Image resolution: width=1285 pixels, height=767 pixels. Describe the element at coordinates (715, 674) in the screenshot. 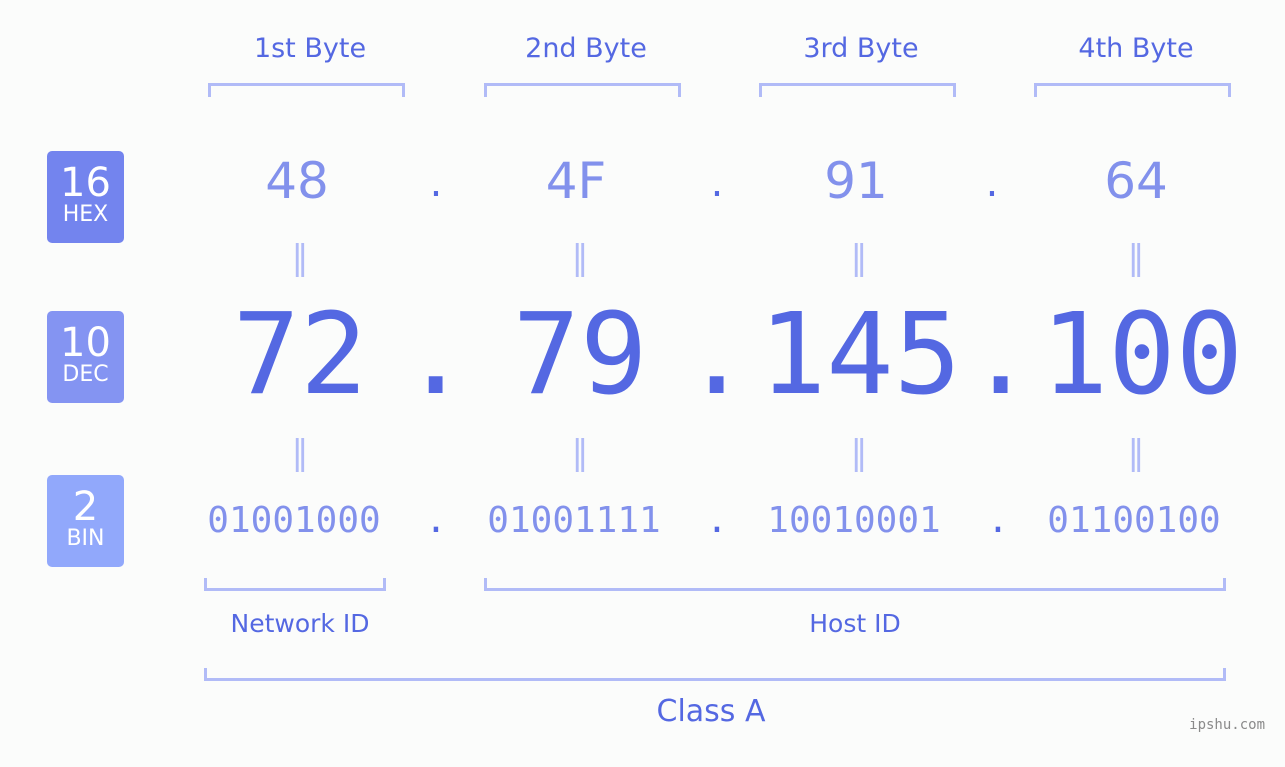

I see `class-bracket` at that location.